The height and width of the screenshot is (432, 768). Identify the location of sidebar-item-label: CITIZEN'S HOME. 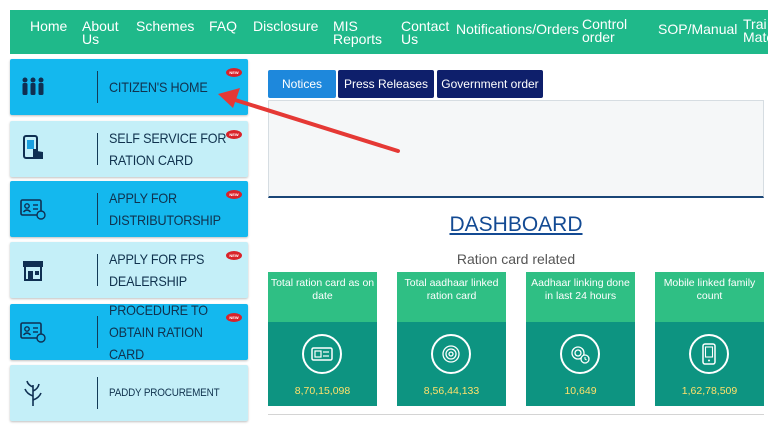
(158, 87).